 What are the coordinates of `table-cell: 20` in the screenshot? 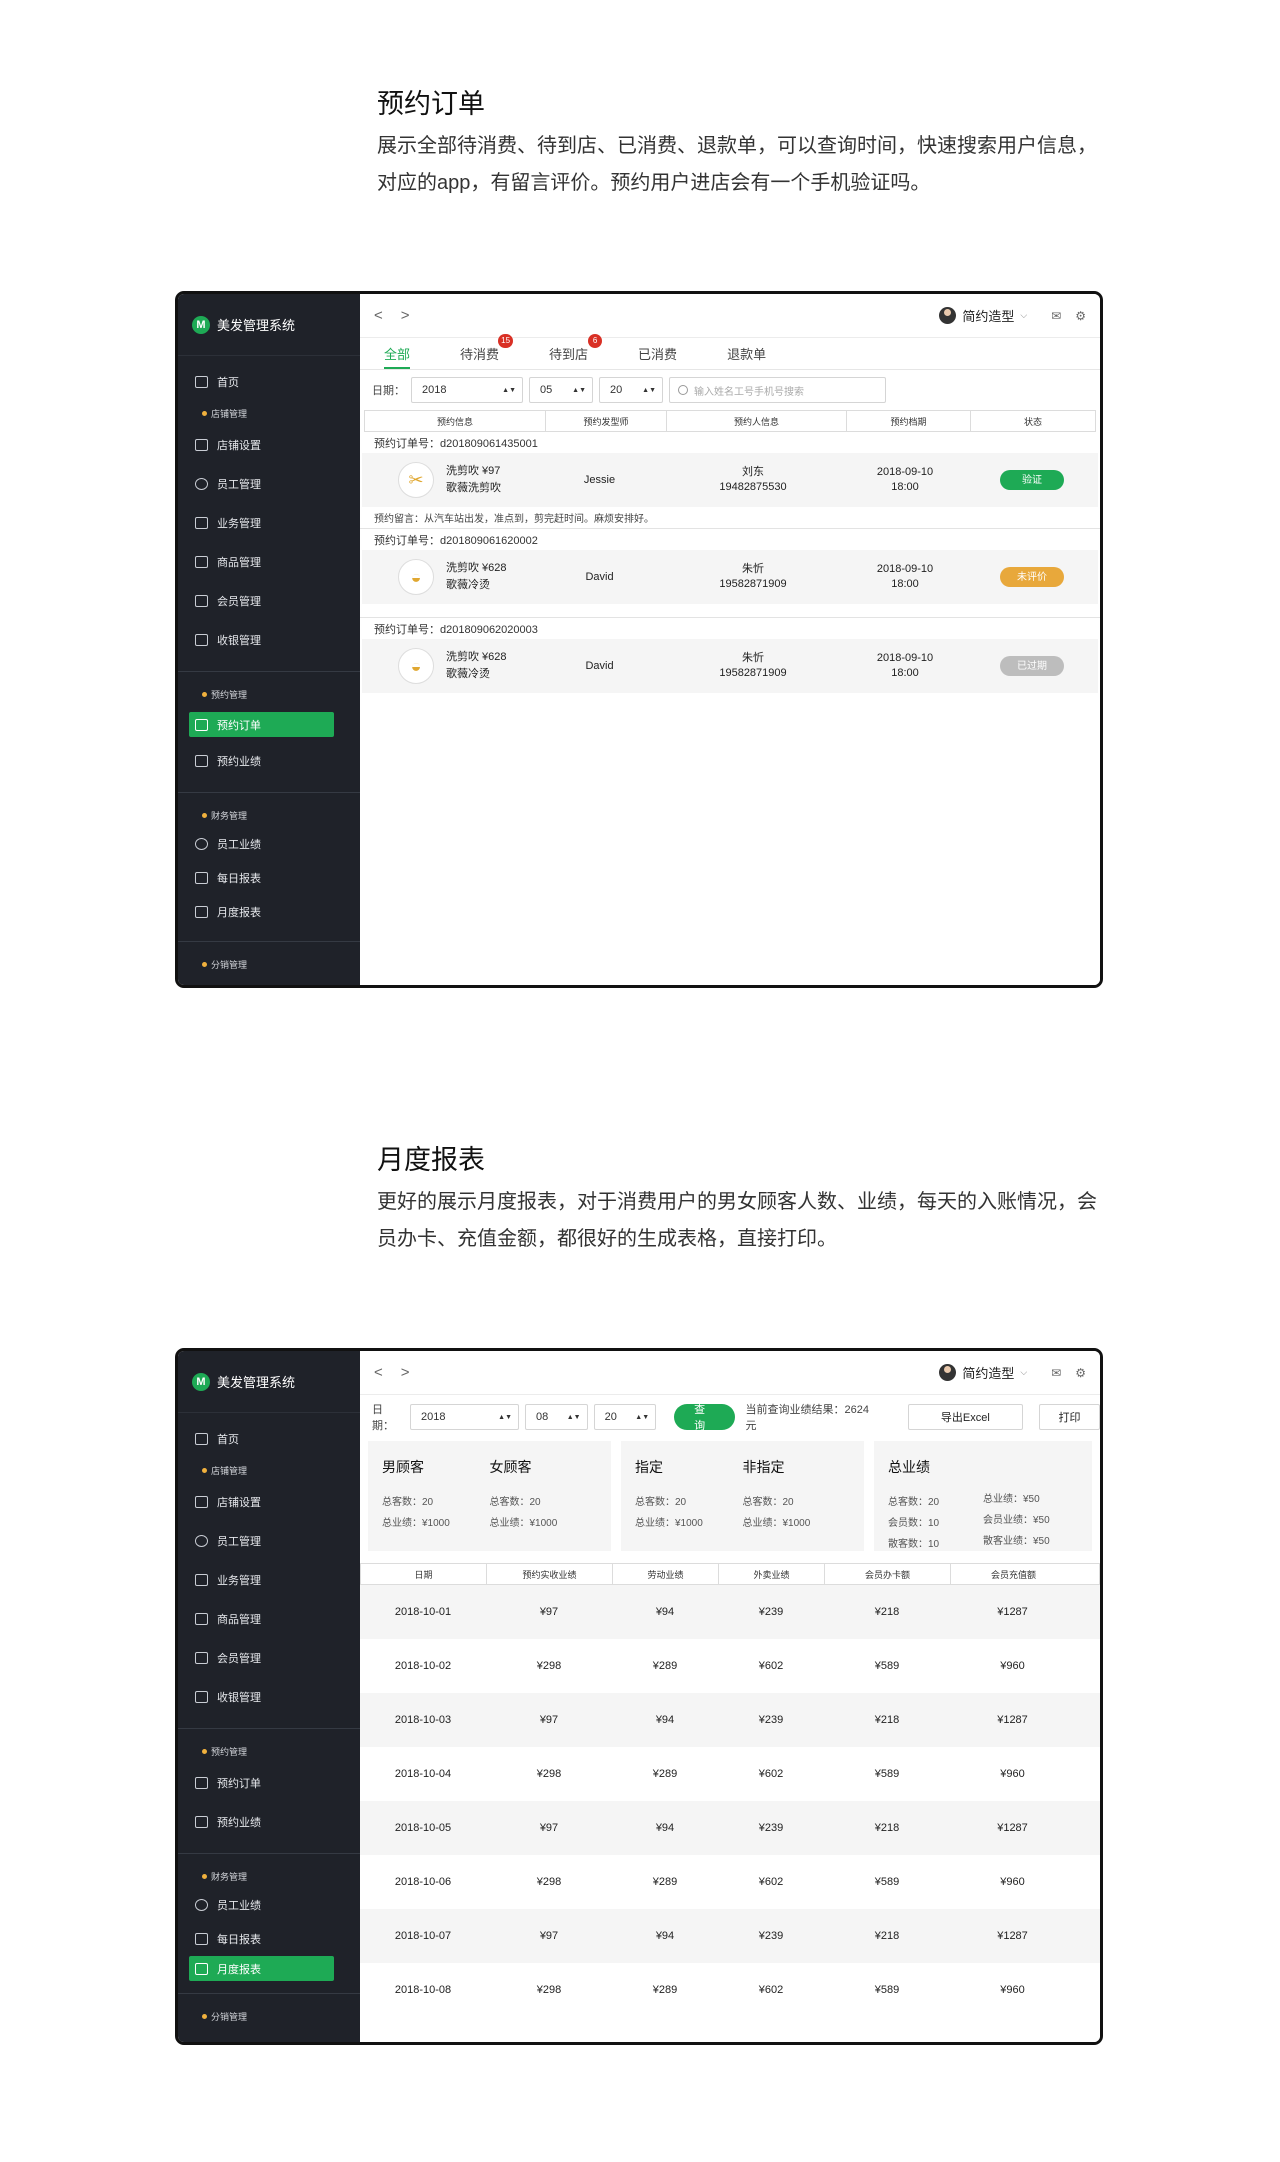 It's located at (616, 390).